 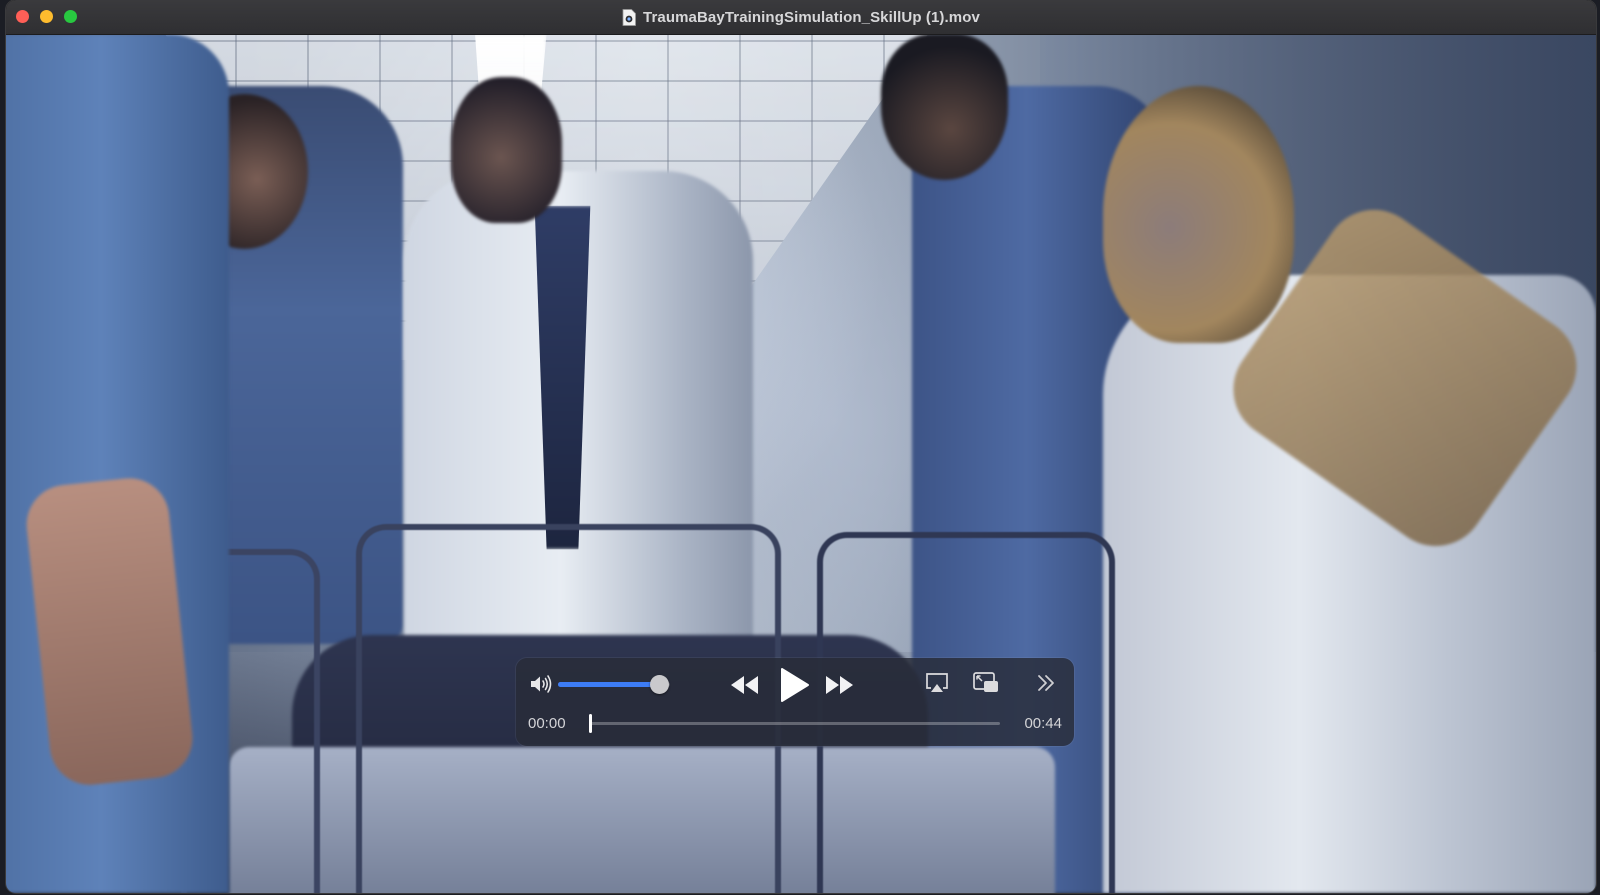 I want to click on volume-slider-knob, so click(x=659, y=684).